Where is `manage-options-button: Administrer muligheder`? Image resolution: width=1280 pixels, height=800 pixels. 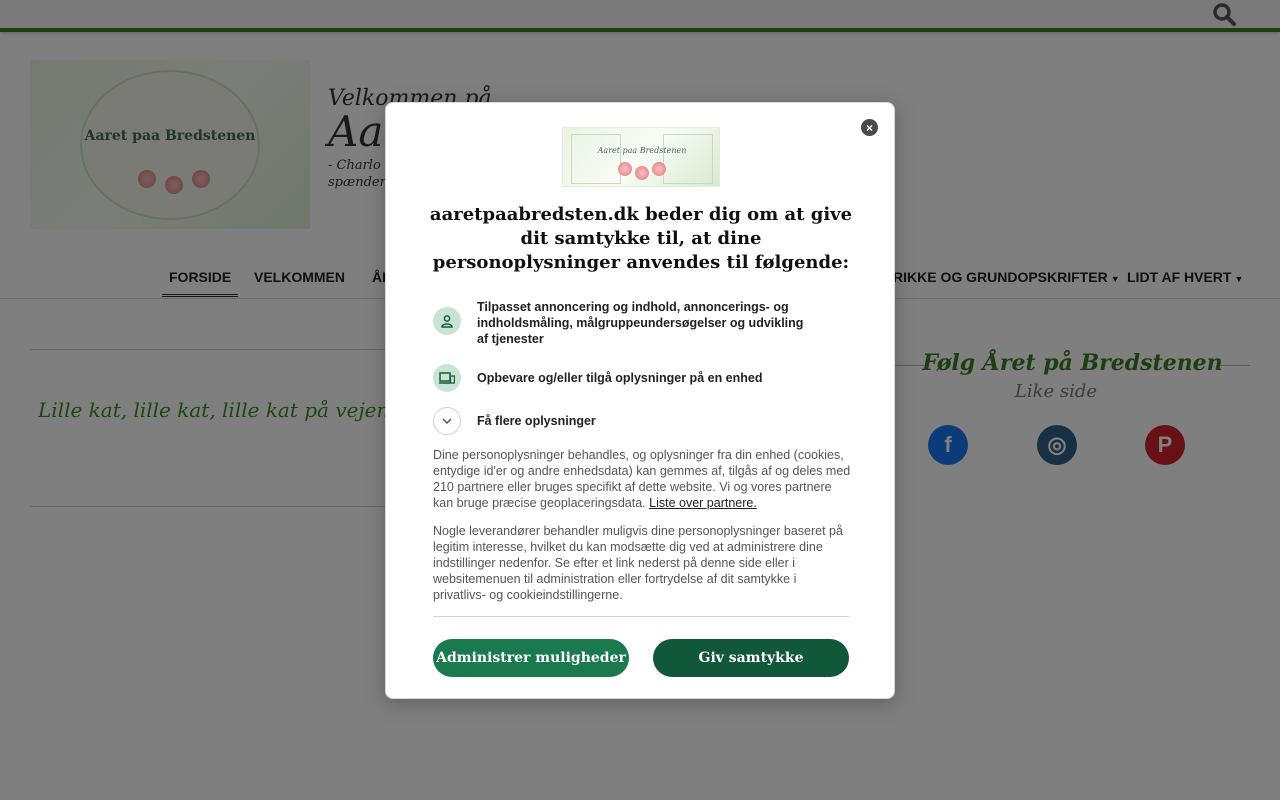
manage-options-button: Administrer muligheder is located at coordinates (531, 658).